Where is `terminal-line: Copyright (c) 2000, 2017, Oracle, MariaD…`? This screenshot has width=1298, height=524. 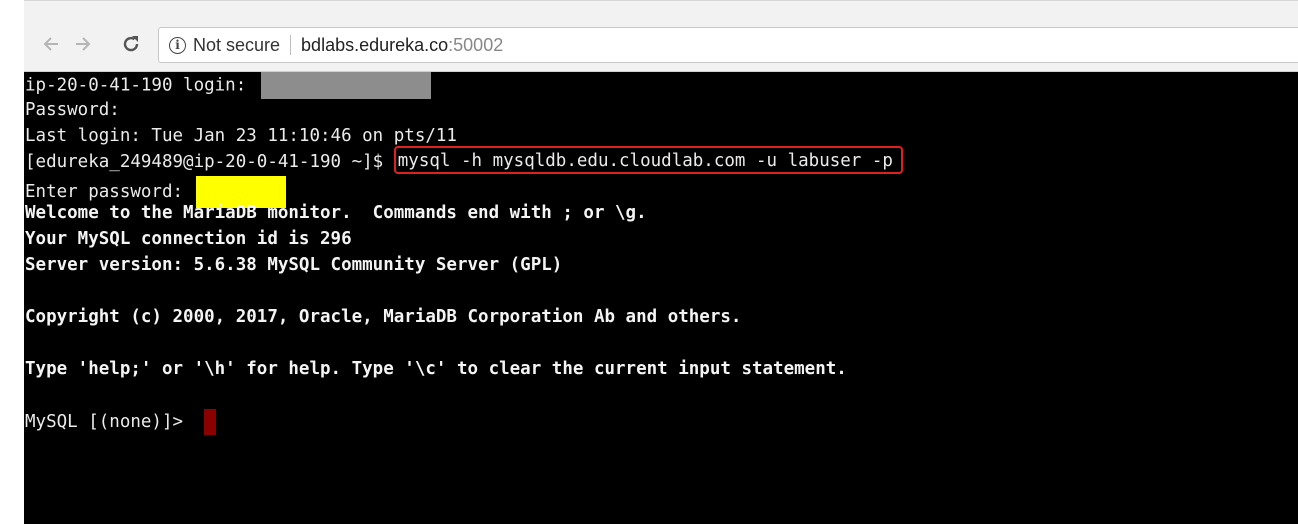
terminal-line: Copyright (c) 2000, 2017, Oracle, MariaD… is located at coordinates (661, 318).